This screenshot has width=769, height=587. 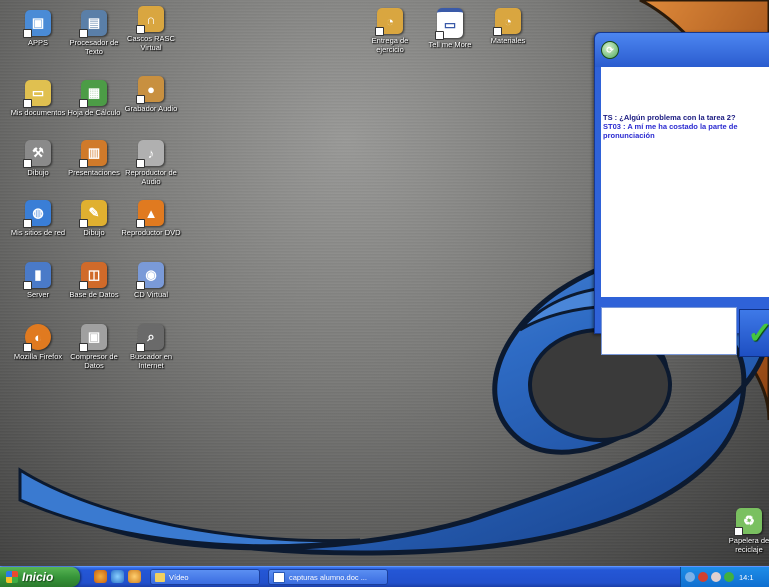 What do you see at coordinates (93, 24) in the screenshot?
I see `document-computer-icon: ▤` at bounding box center [93, 24].